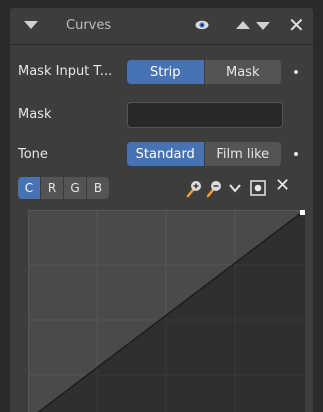 The image size is (323, 412). I want to click on channel-r-button: R, so click(51, 188).